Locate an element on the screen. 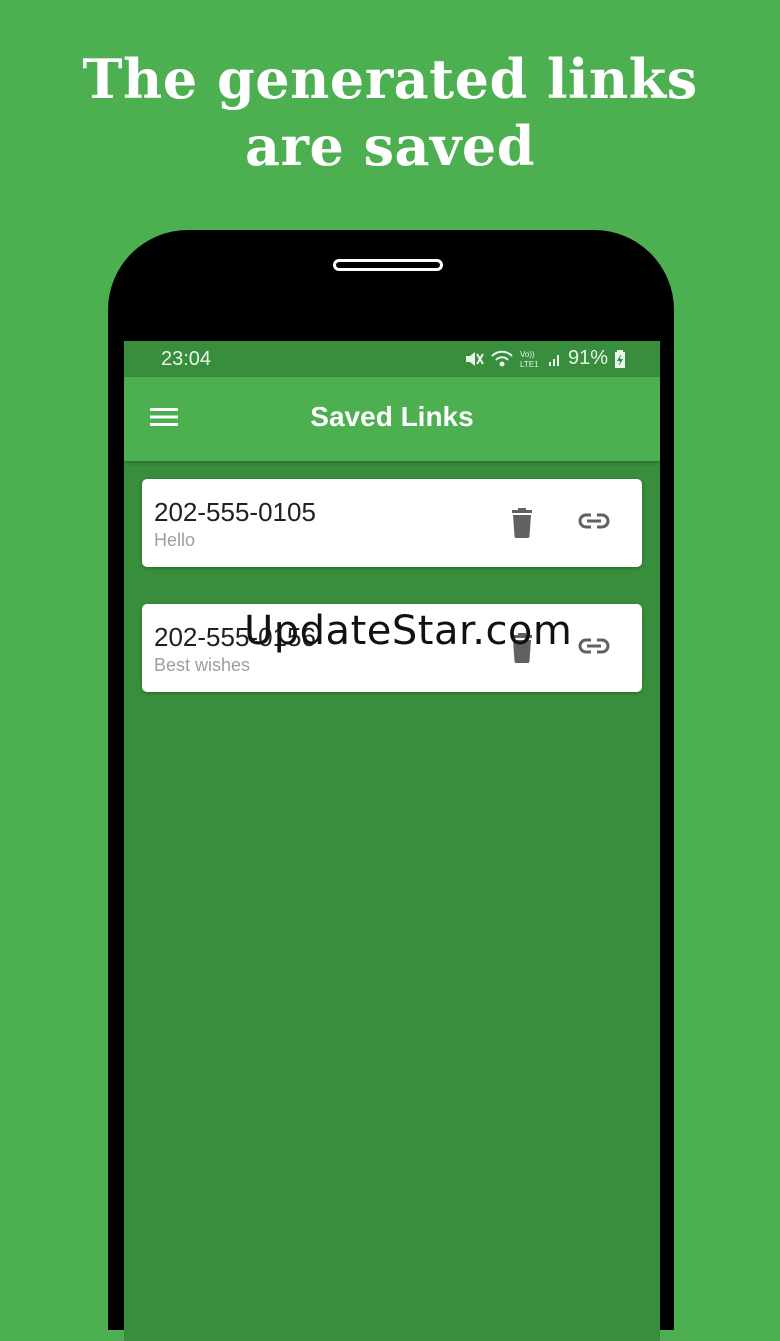  promo-headline-line2: are saved is located at coordinates (390, 146).